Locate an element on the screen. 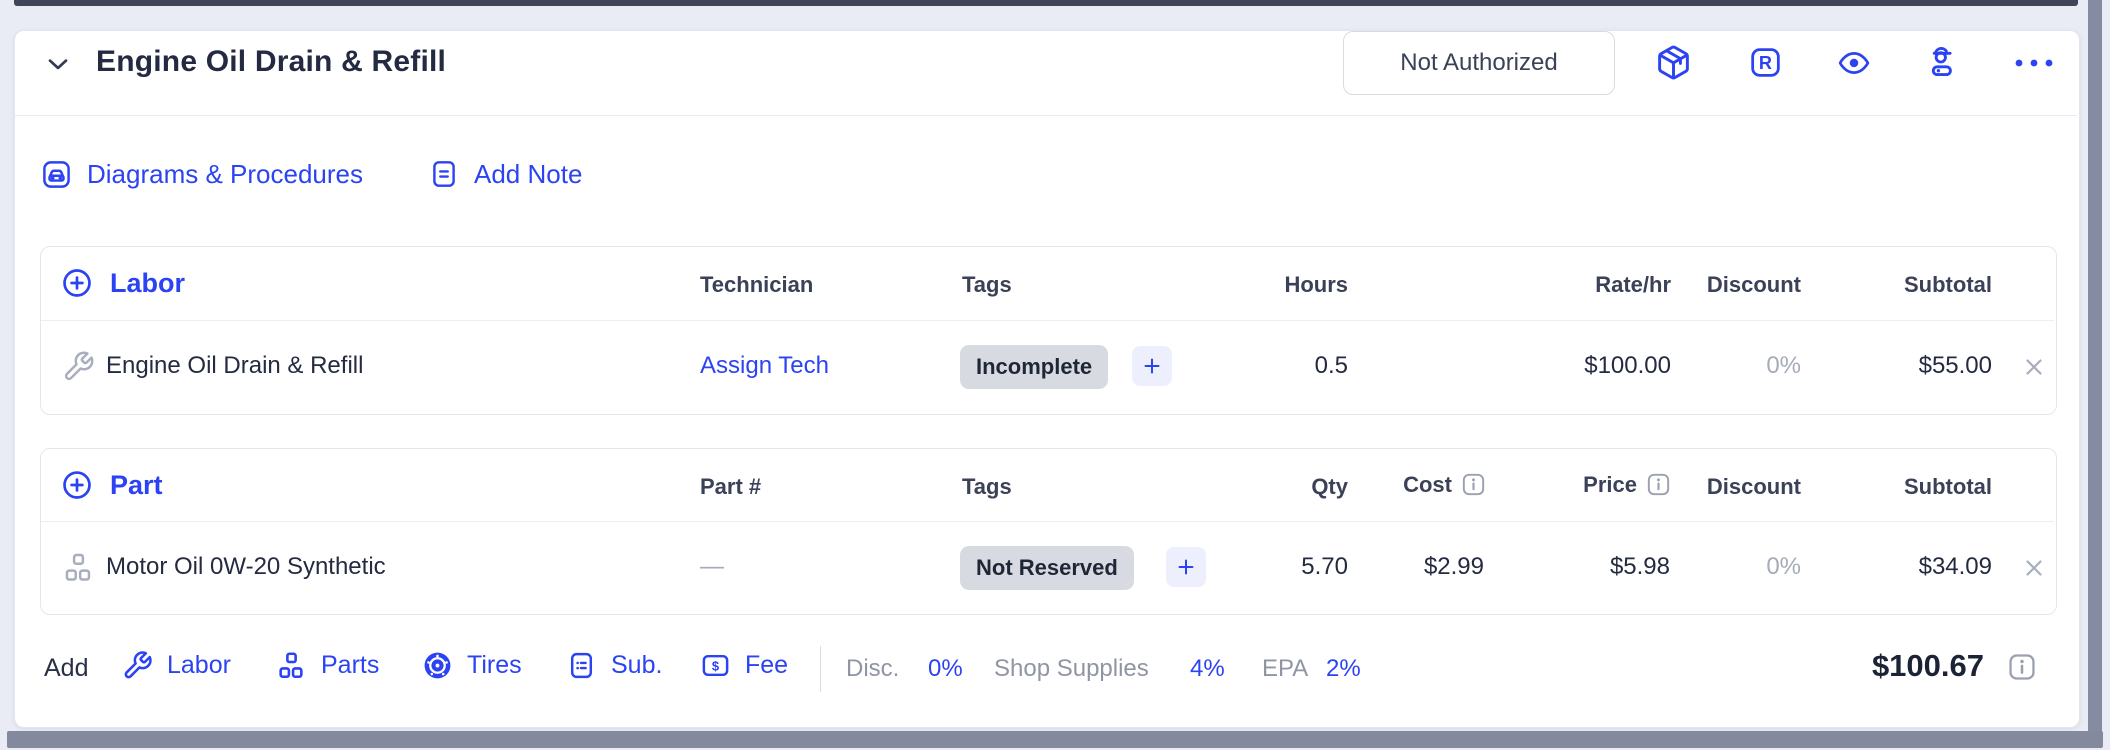 Image resolution: width=2110 pixels, height=750 pixels. vertical-scrollbar is located at coordinates (2095, 374).